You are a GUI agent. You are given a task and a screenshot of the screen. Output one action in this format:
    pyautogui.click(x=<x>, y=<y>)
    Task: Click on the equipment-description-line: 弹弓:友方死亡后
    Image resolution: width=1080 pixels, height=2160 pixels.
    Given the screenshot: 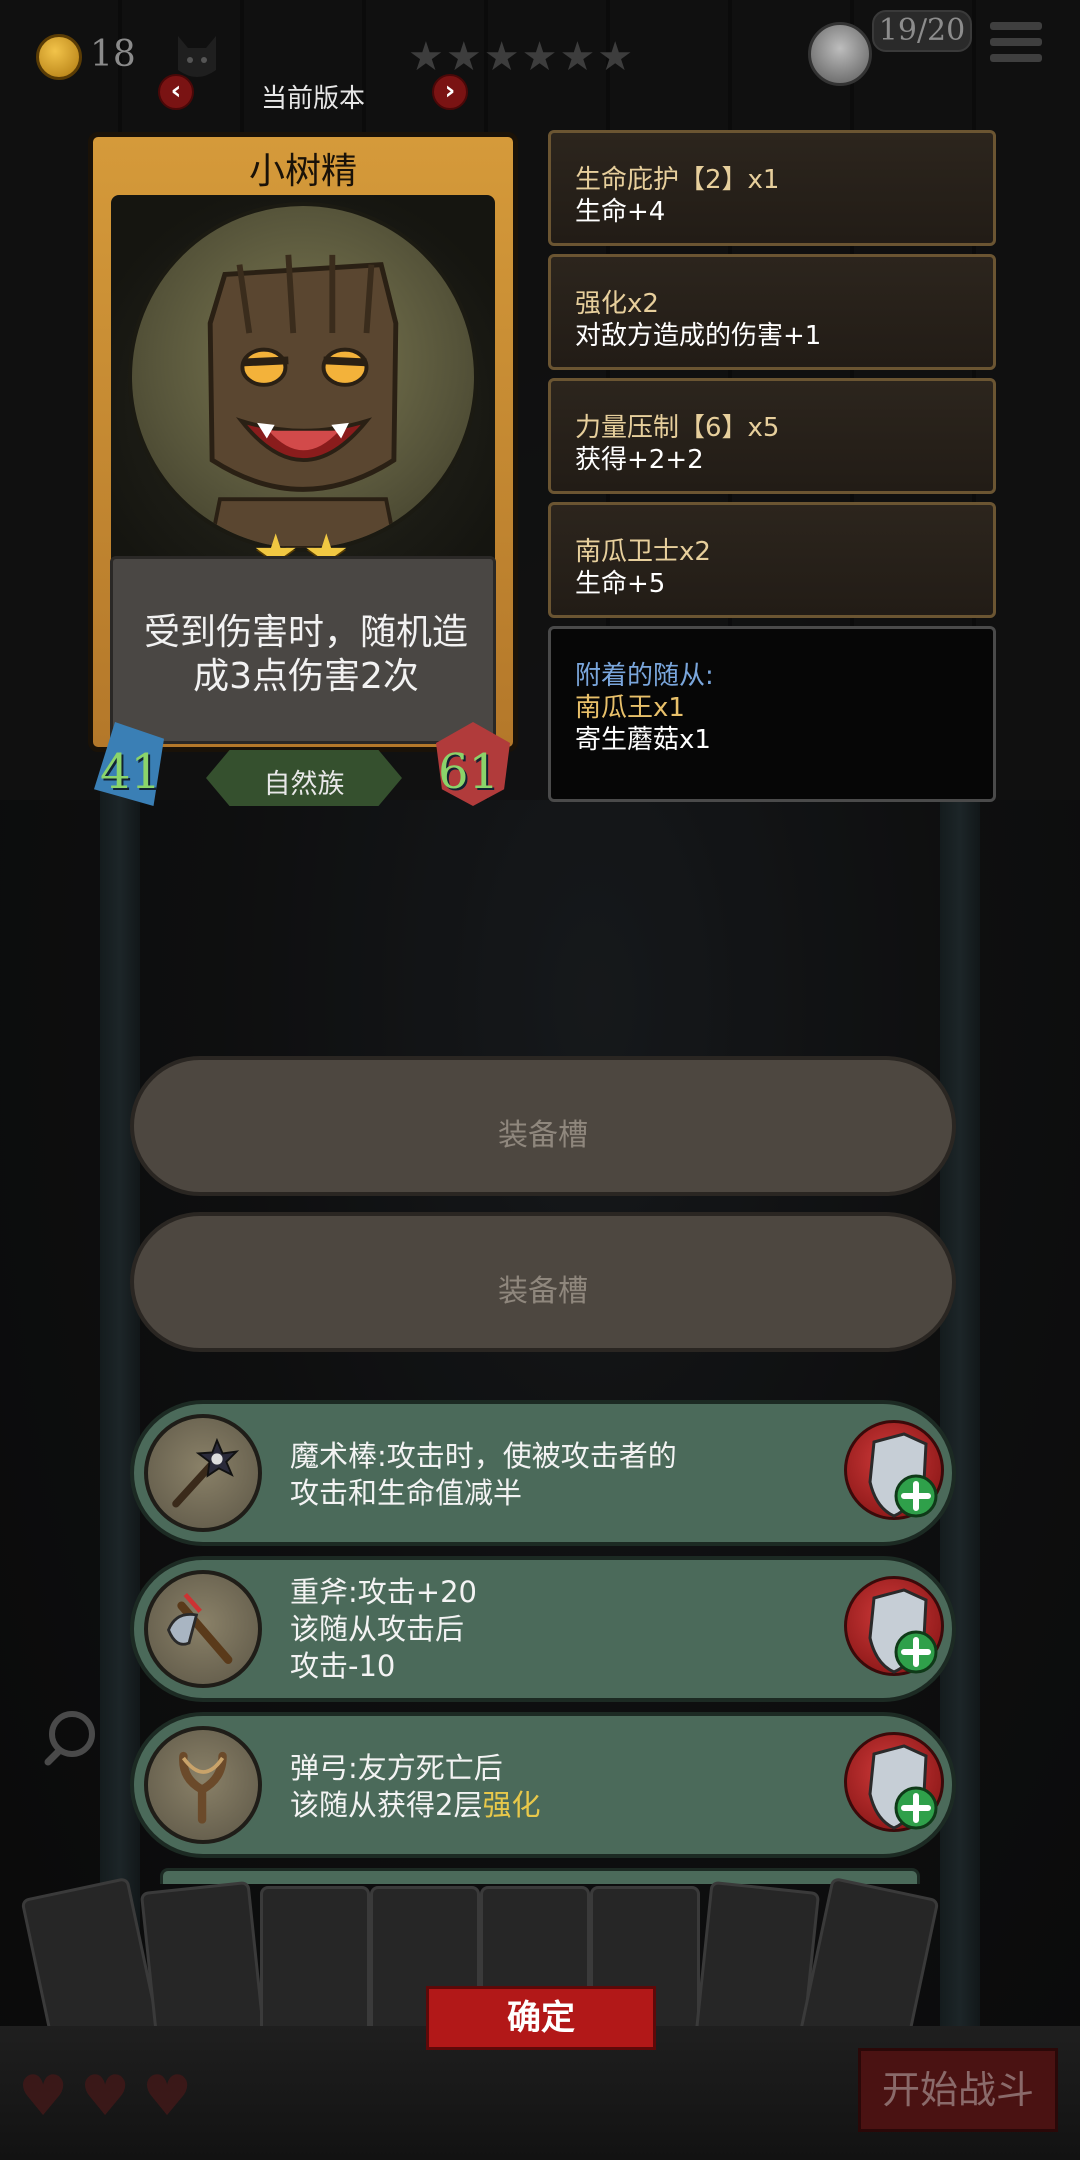 What is the action you would take?
    pyautogui.click(x=396, y=1768)
    